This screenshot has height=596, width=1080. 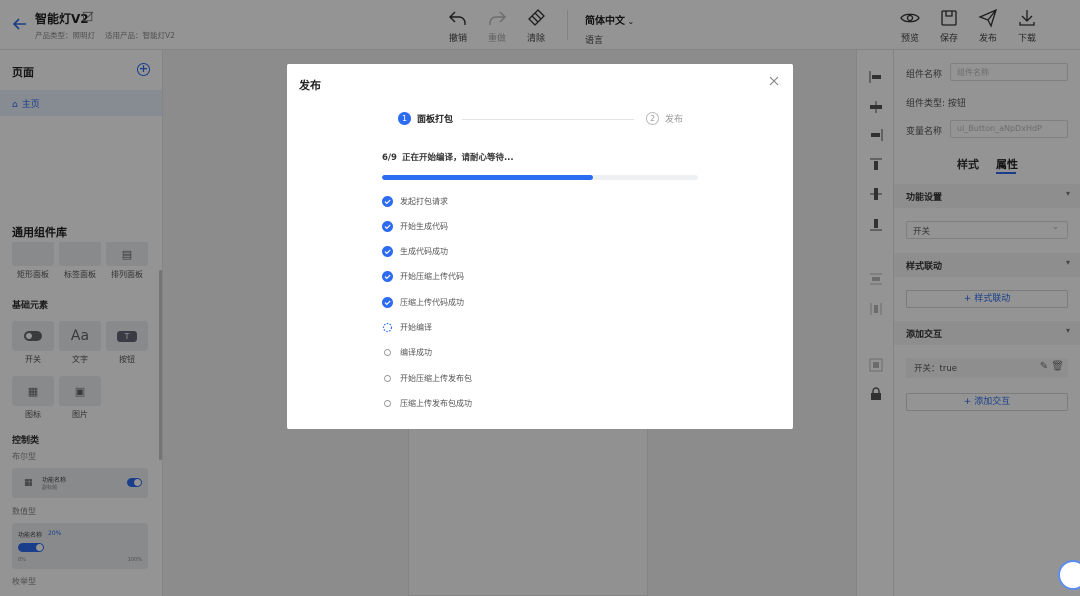 I want to click on task-label: 压缩上传代码成功, so click(x=432, y=302).